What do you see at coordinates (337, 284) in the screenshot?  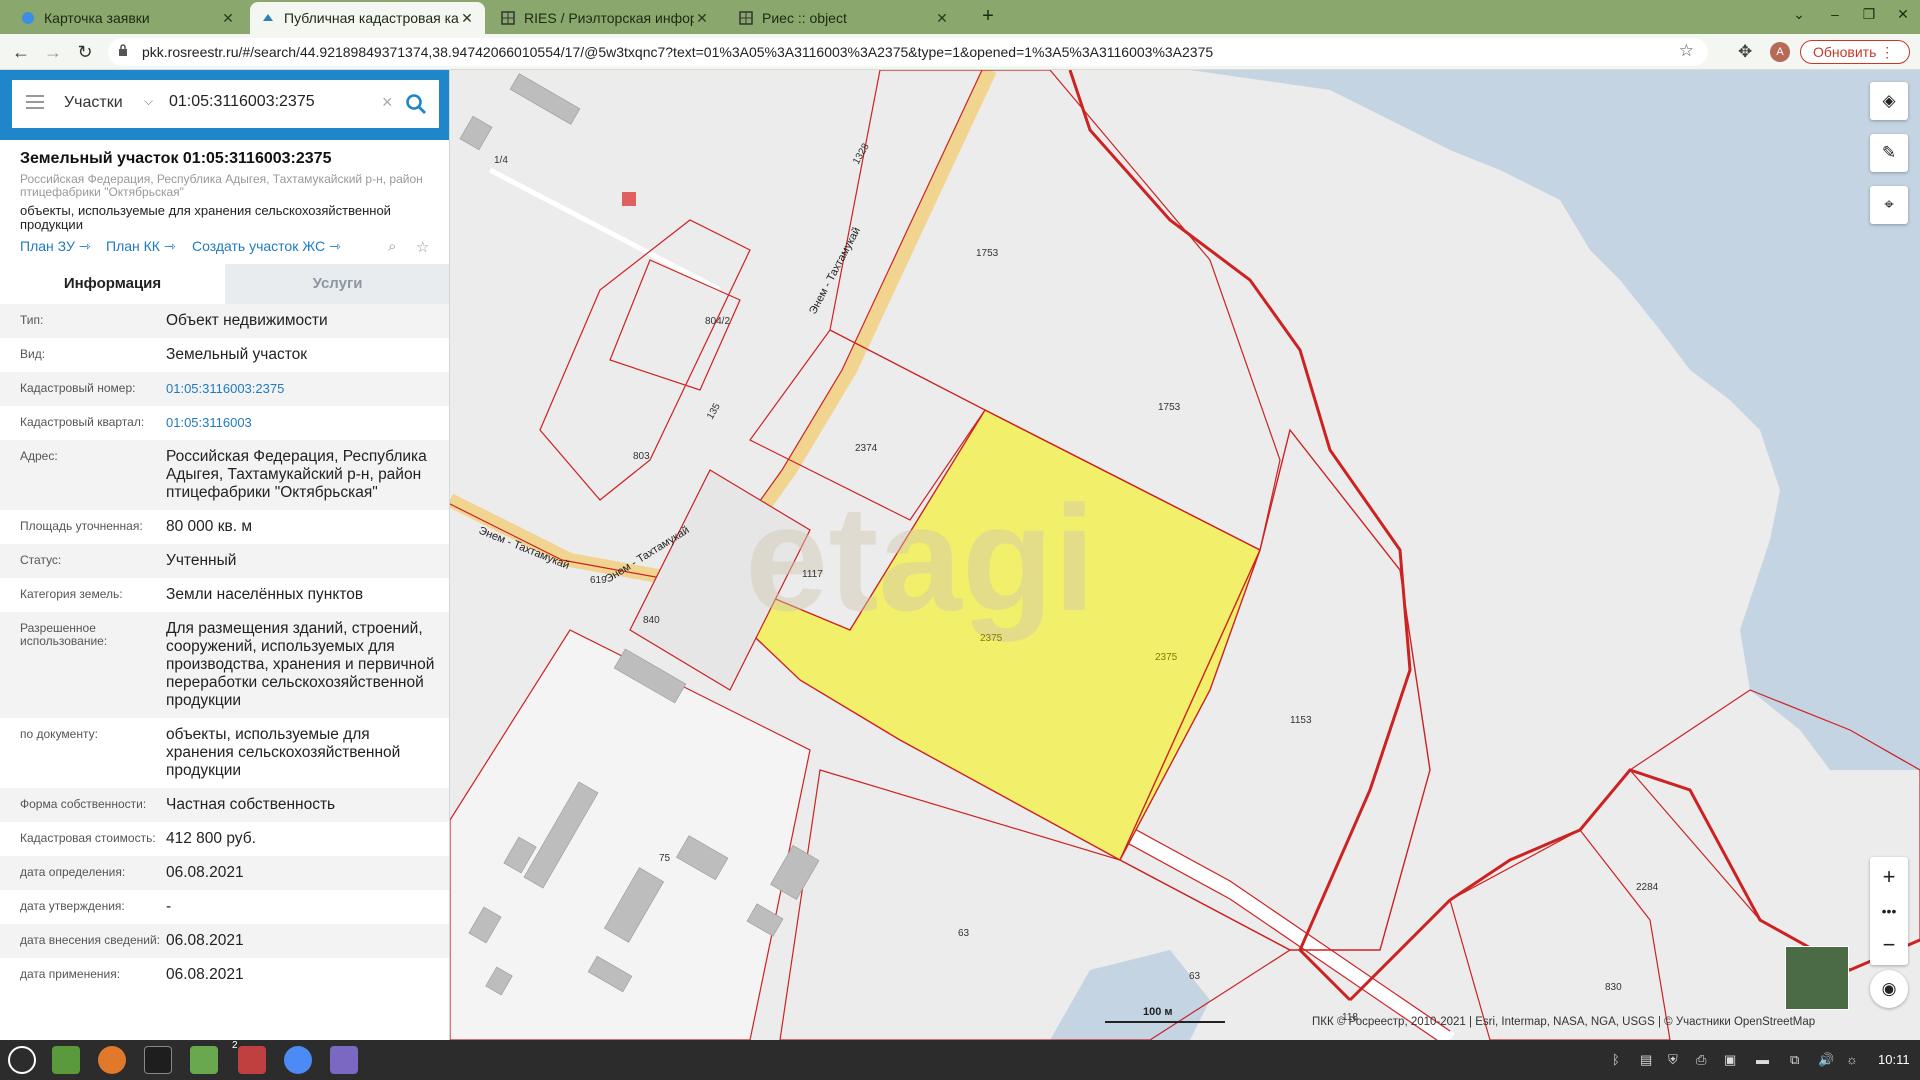 I see `tab-services: Услуги` at bounding box center [337, 284].